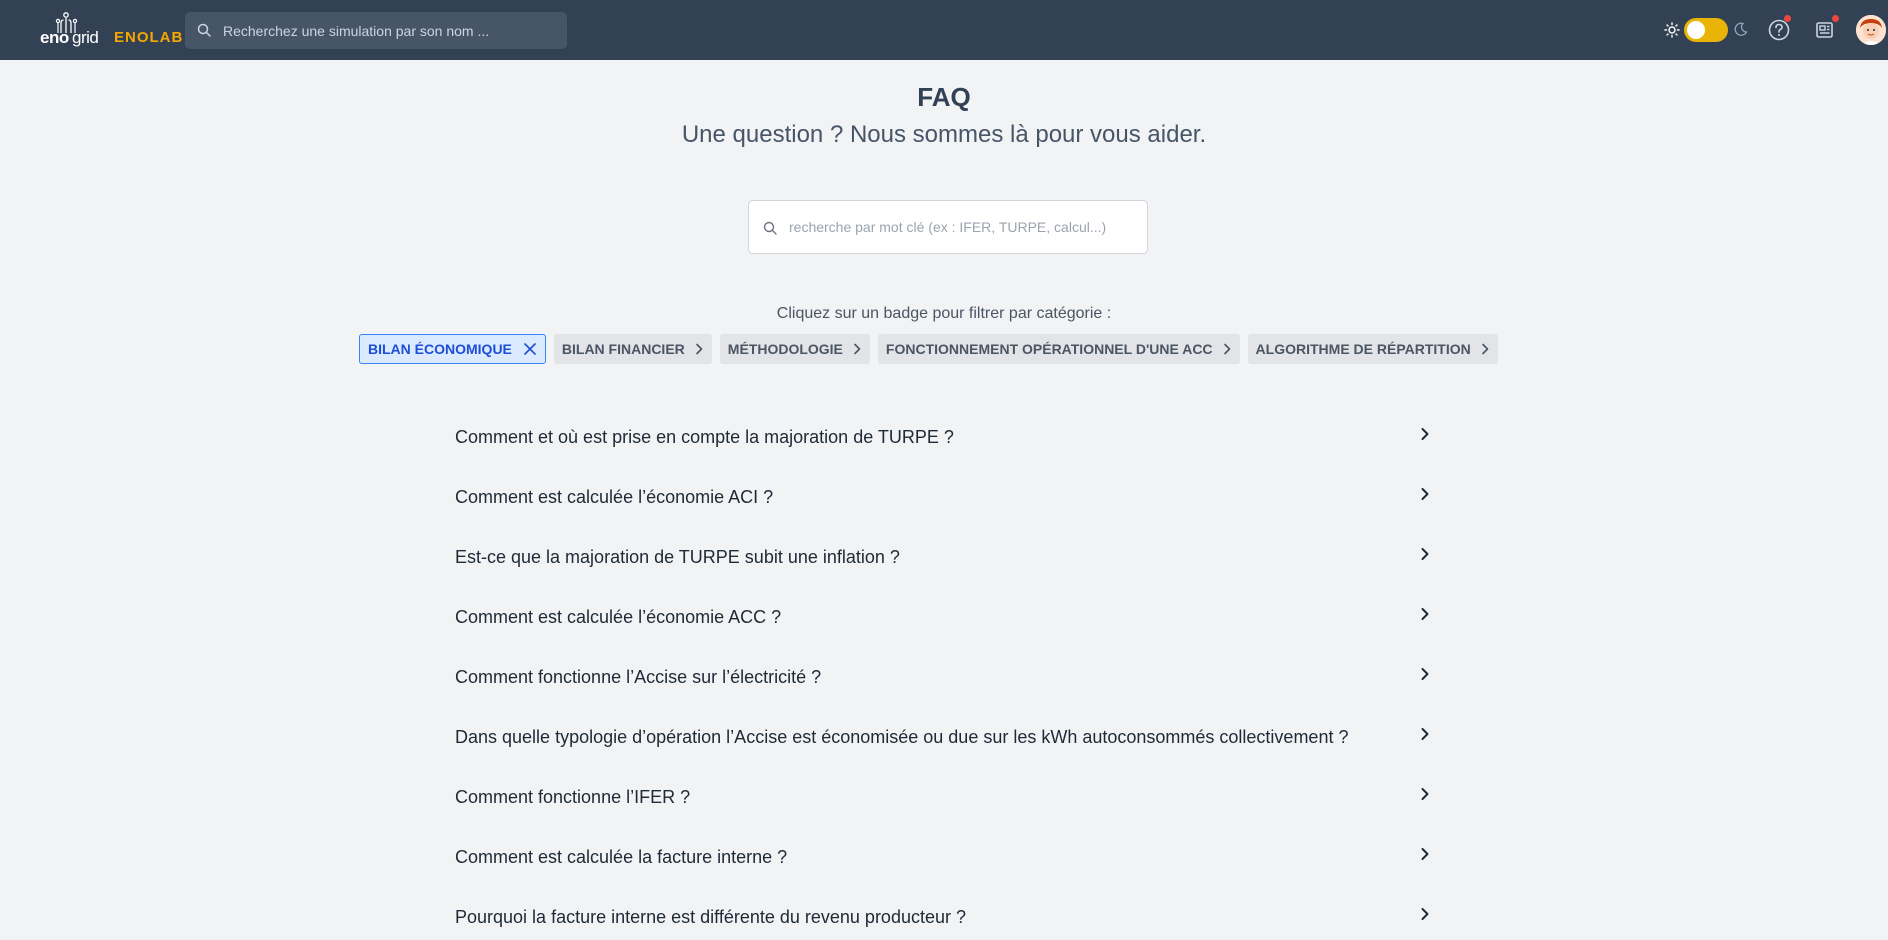 Image resolution: width=1888 pixels, height=940 pixels. What do you see at coordinates (1049, 349) in the screenshot?
I see `badge-label: FONCTIONNEMENT OPÉRATIONNEL D'UNE ACC` at bounding box center [1049, 349].